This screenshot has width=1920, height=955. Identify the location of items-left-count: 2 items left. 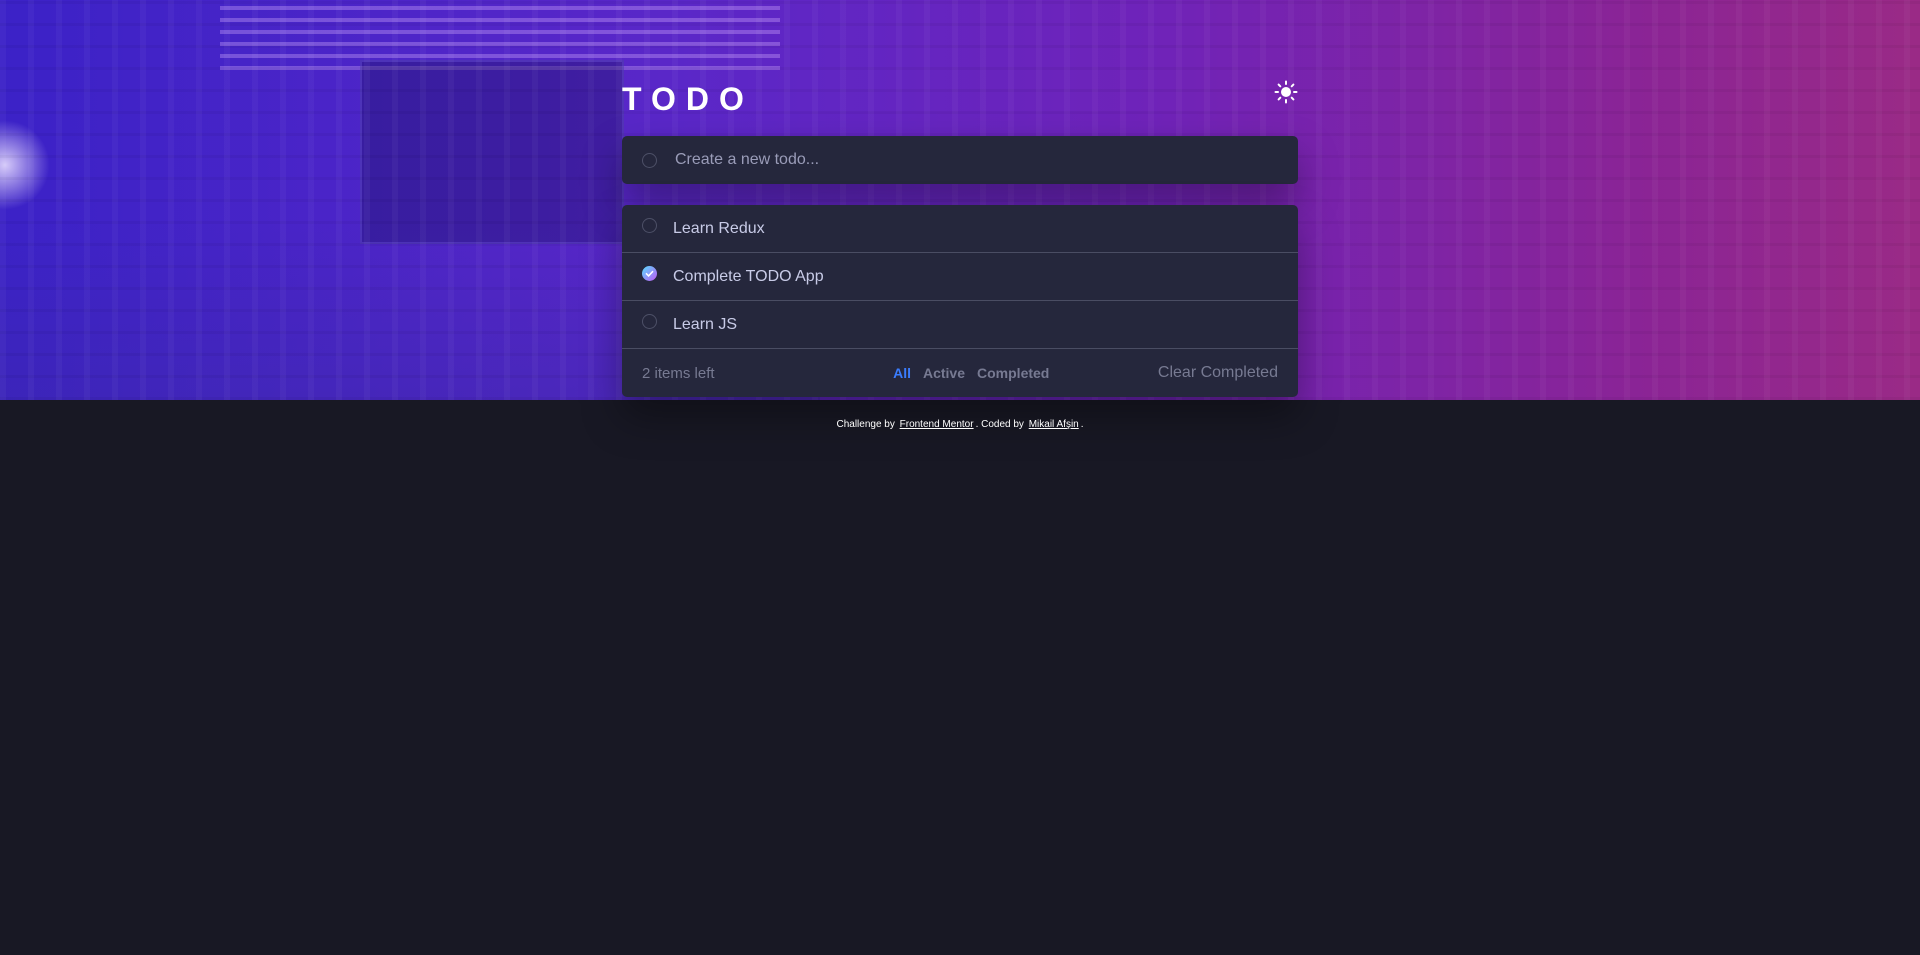
(678, 373).